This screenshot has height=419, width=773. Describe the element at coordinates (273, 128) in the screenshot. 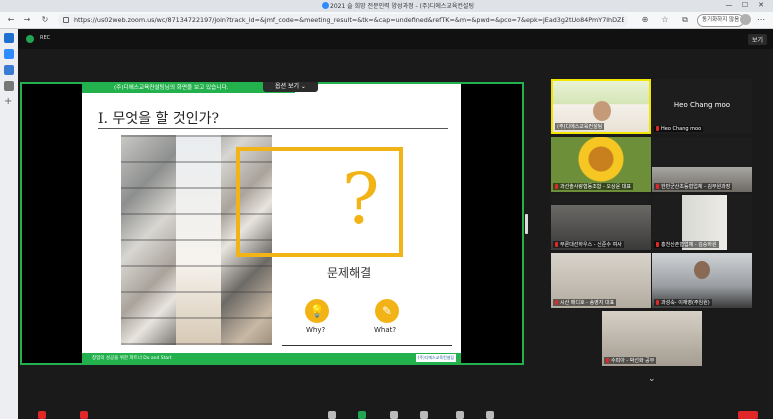

I see `title-divider` at that location.